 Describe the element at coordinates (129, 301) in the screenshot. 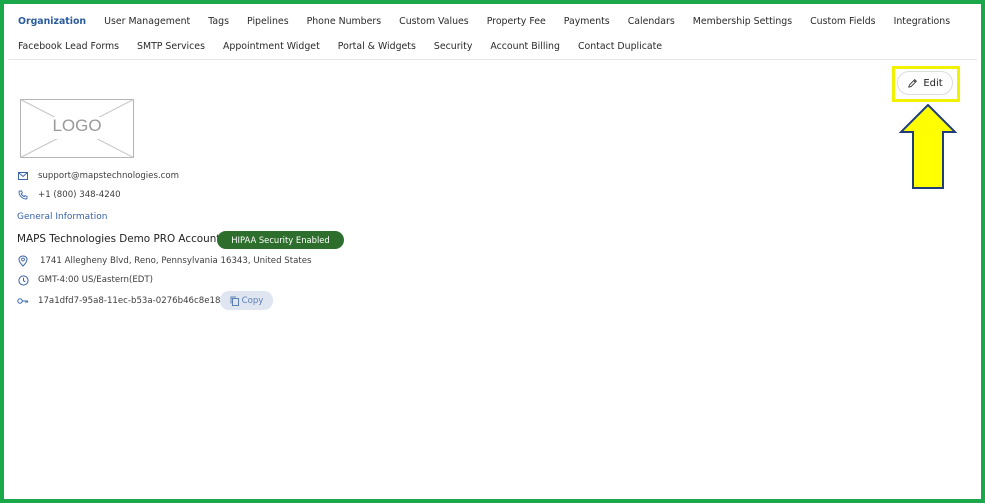

I see `account-id-text: 17a1dfd7-95a8-11ec-b53a-0276b46c8e18` at that location.